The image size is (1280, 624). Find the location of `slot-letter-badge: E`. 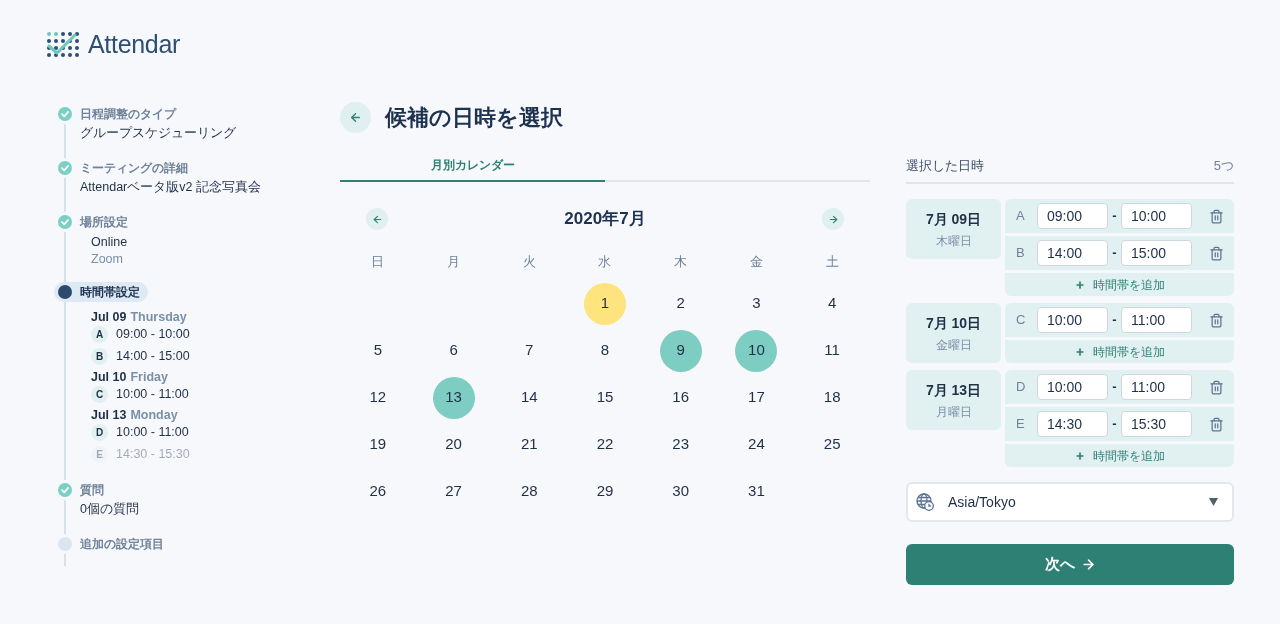

slot-letter-badge: E is located at coordinates (99, 454).